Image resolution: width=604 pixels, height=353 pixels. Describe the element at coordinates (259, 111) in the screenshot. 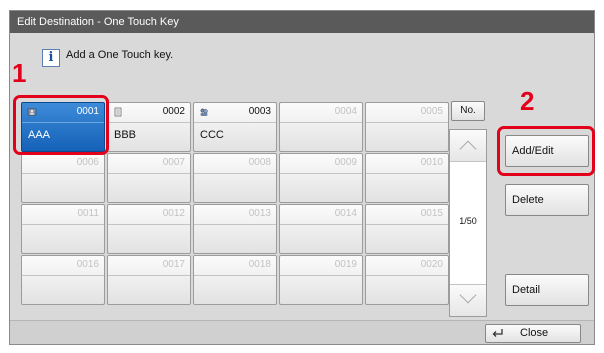

I see `key-number: 0003` at that location.